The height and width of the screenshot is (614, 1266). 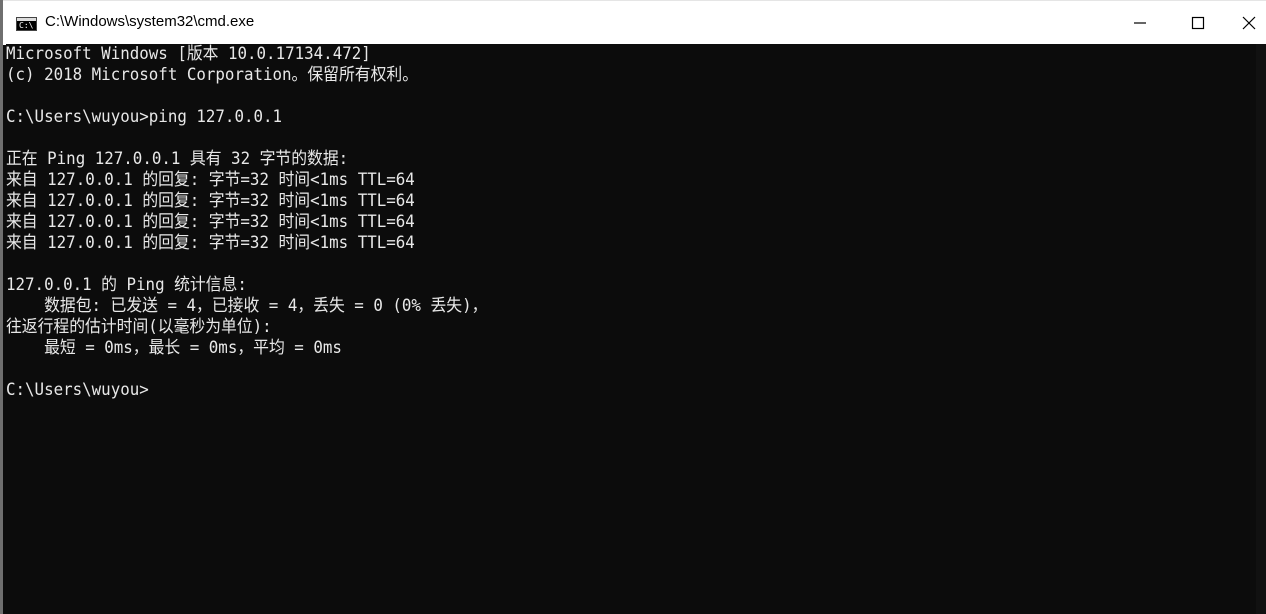 I want to click on minimize-icon, so click(x=1140, y=23).